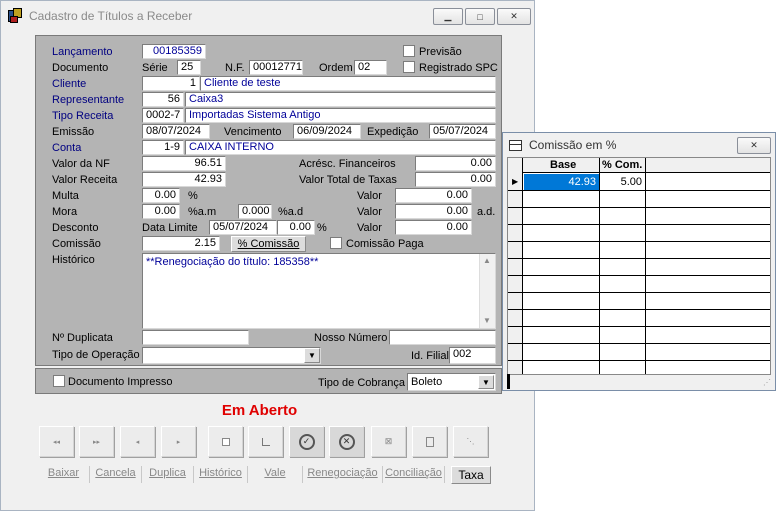 This screenshot has width=778, height=511. I want to click on desconto-valor-field: 0.00, so click(433, 227).